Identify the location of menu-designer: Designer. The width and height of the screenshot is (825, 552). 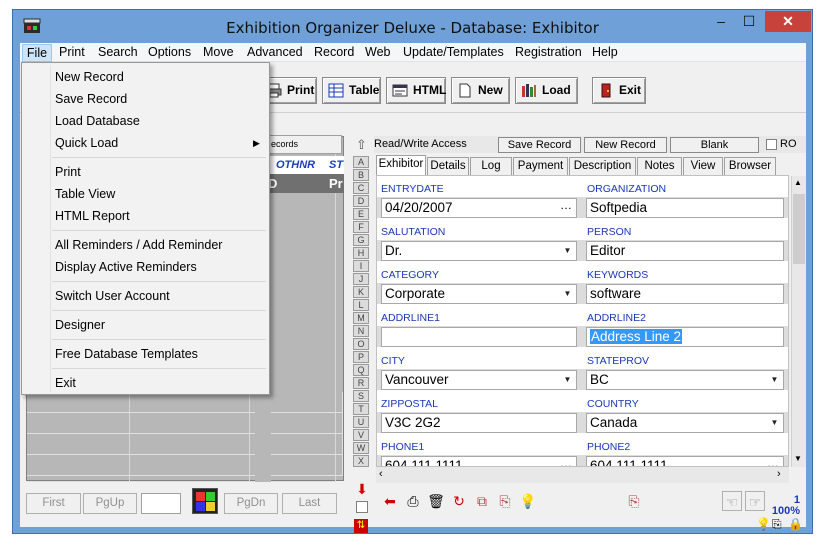
(80, 325).